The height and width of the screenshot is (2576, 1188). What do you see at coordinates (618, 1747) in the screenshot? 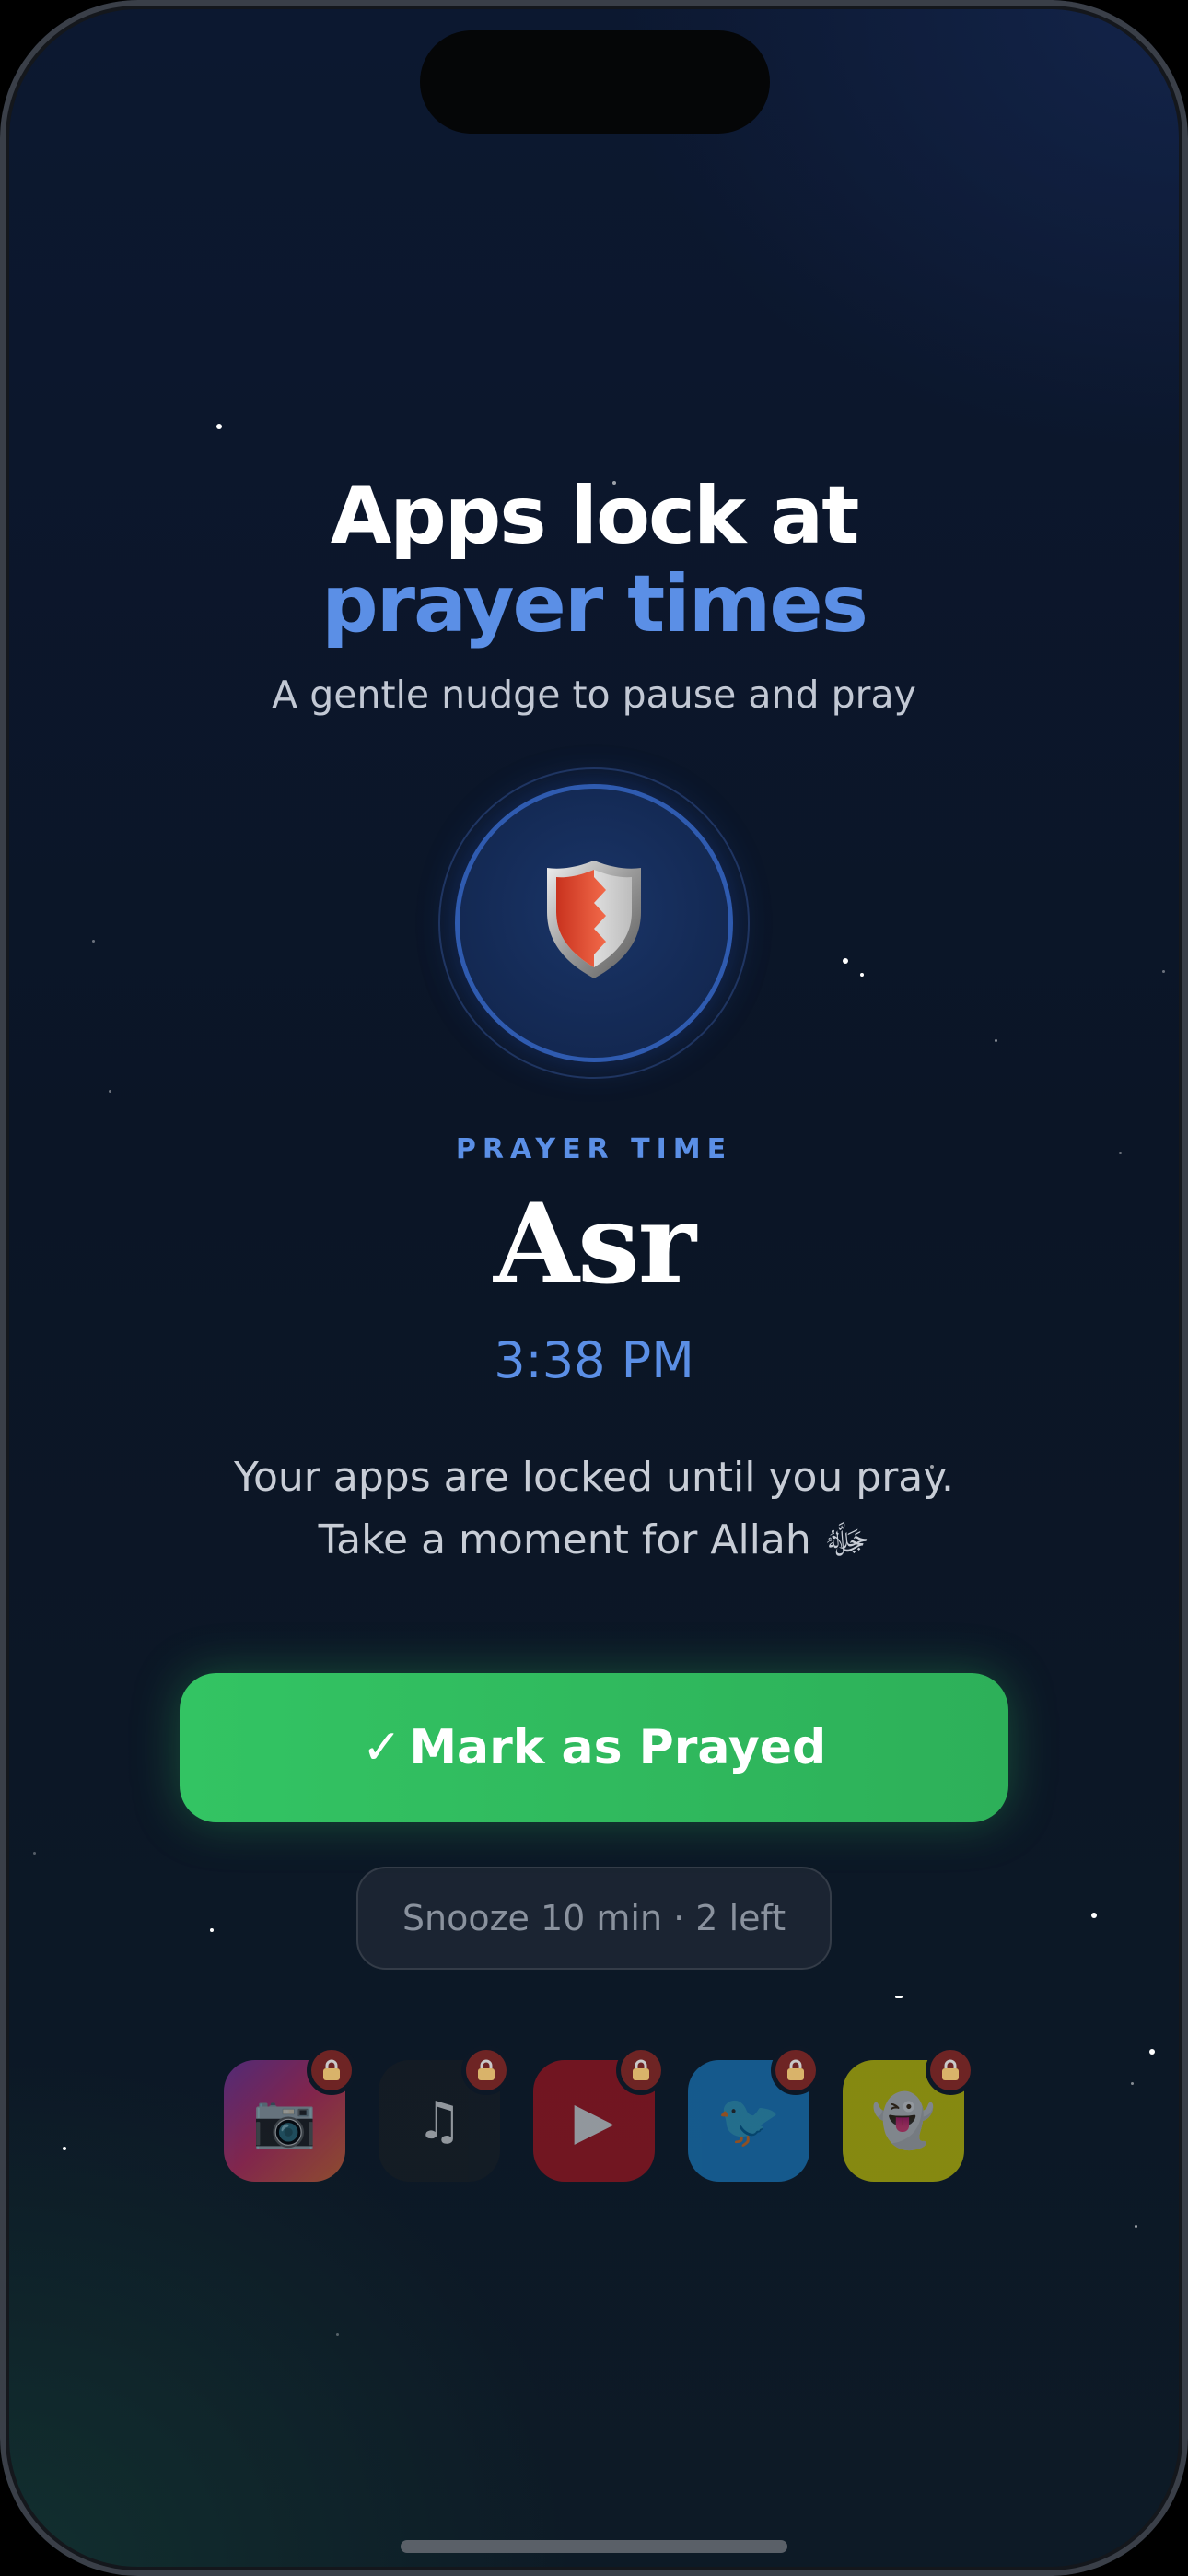
I see `mark-as-prayed-label: Mark as Prayed` at bounding box center [618, 1747].